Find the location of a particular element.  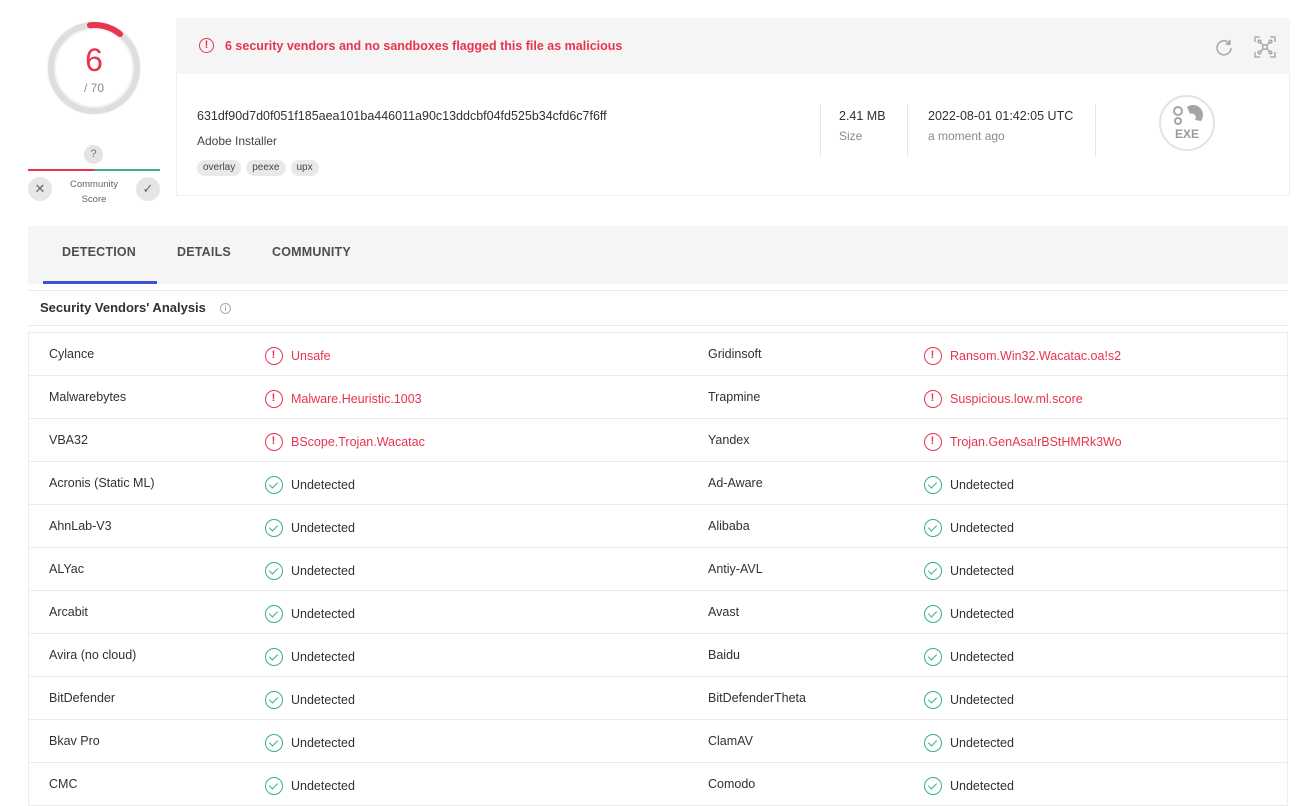

tab-detection: DETECTION is located at coordinates (99, 252).